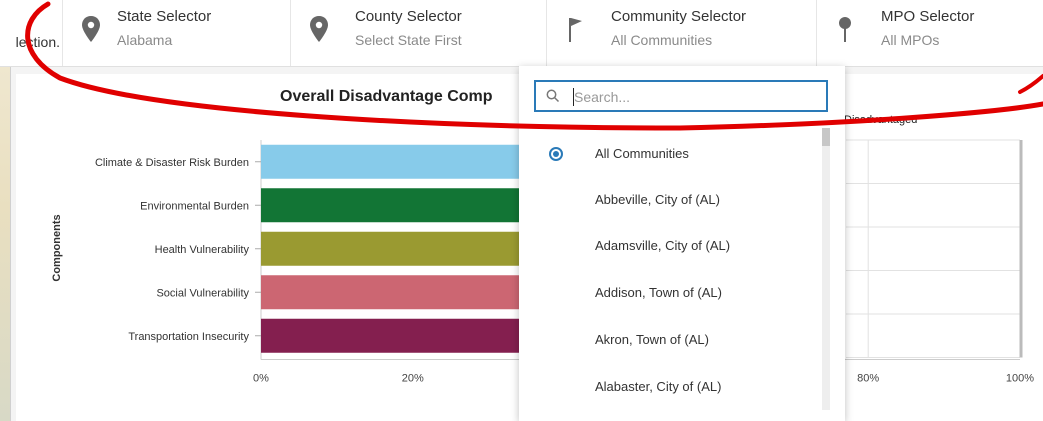  What do you see at coordinates (575, 30) in the screenshot?
I see `flag-icon` at bounding box center [575, 30].